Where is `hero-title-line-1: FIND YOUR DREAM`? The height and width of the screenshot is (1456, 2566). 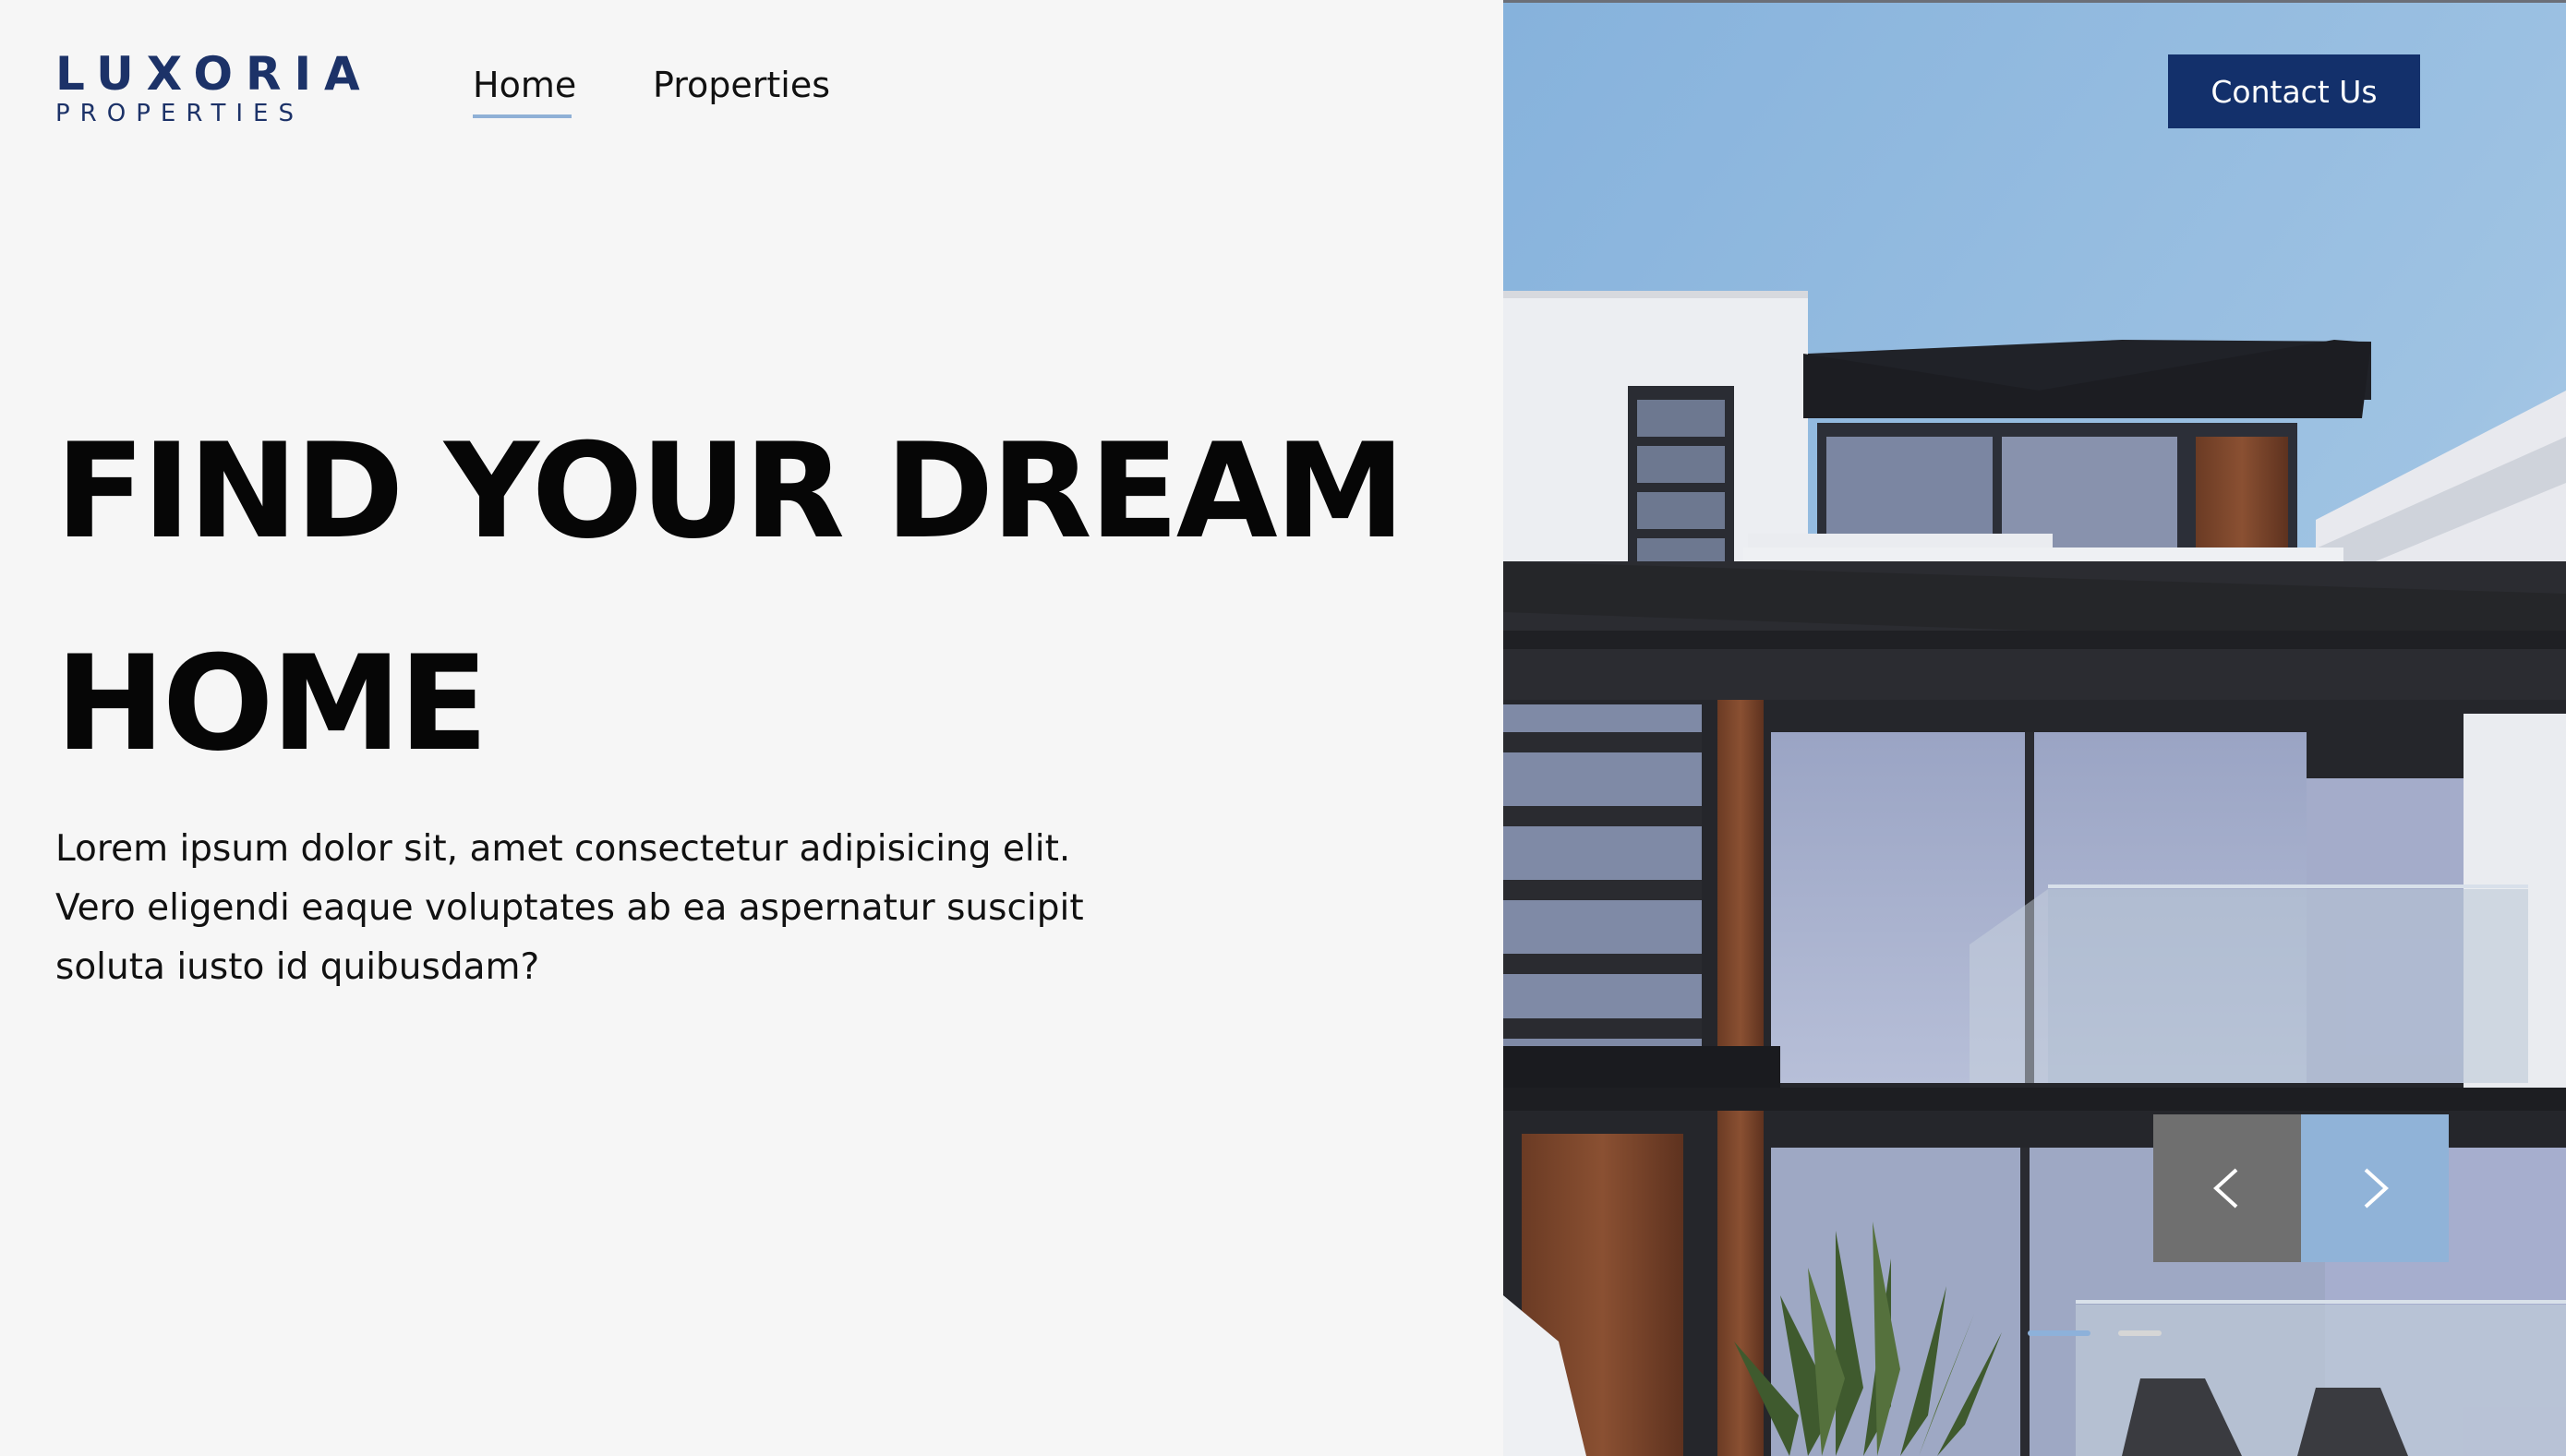 hero-title-line-1: FIND YOUR DREAM is located at coordinates (730, 491).